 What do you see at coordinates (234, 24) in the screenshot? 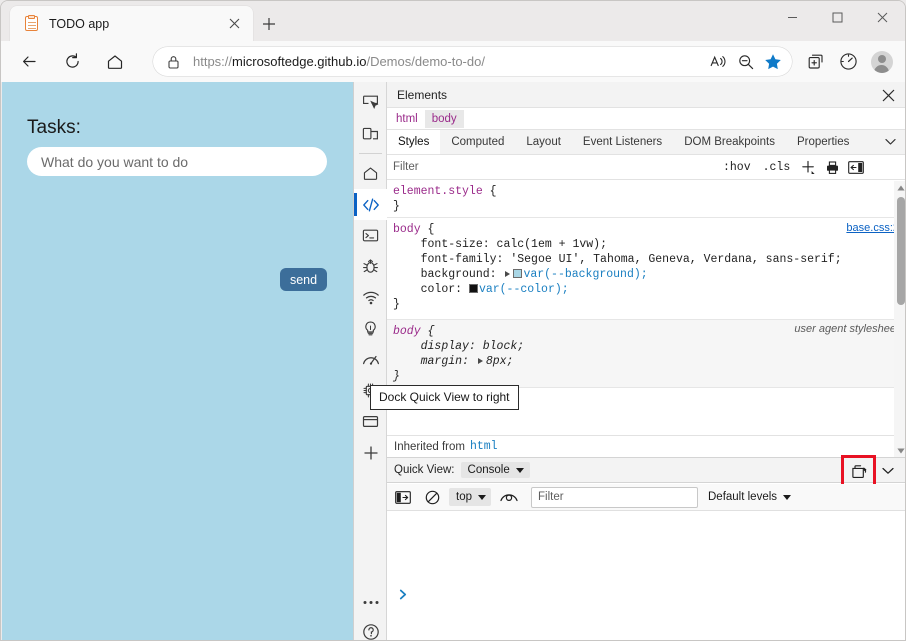
I see `tab-close-button` at bounding box center [234, 24].